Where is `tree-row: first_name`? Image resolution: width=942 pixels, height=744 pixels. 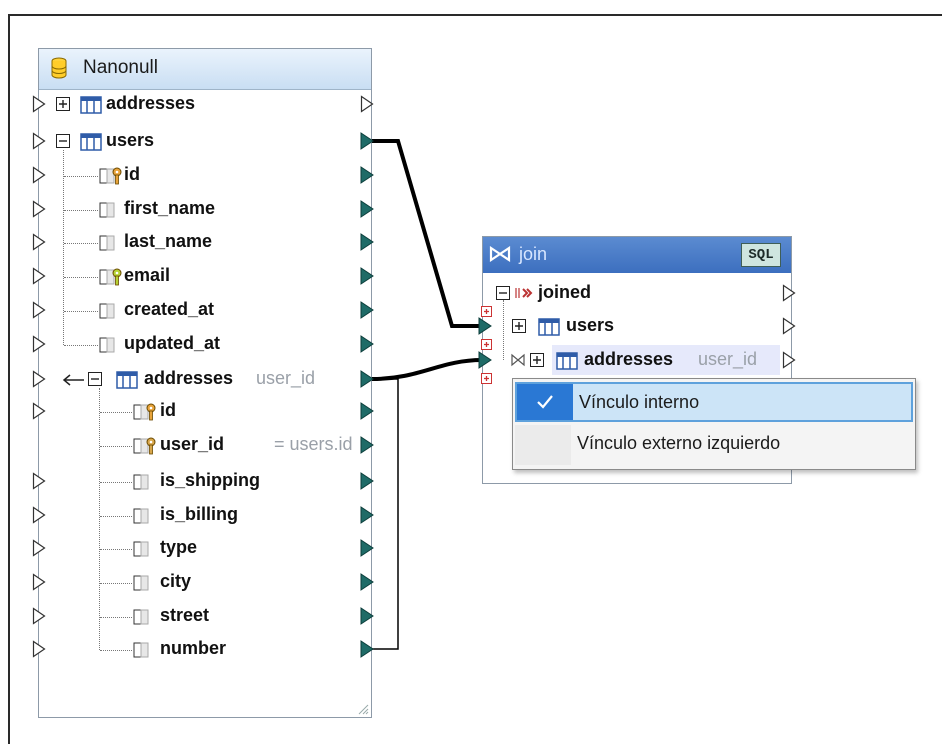 tree-row: first_name is located at coordinates (471, 210).